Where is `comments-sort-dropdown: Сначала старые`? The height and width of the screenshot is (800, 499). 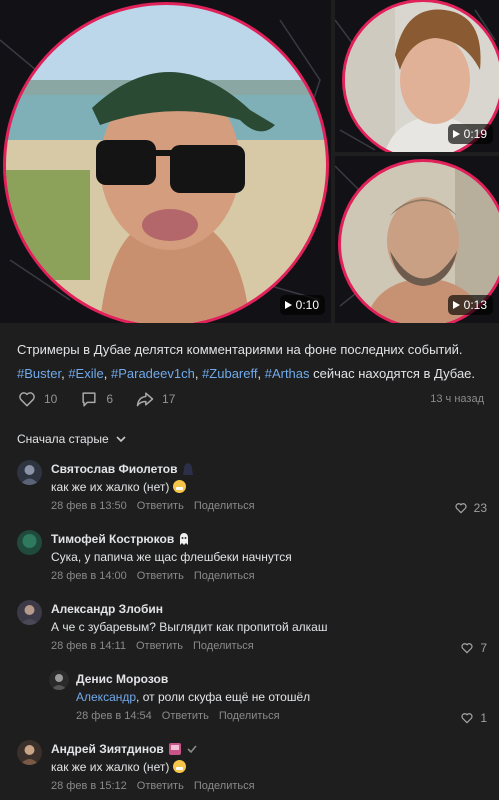 comments-sort-dropdown: Сначала старые is located at coordinates (72, 439).